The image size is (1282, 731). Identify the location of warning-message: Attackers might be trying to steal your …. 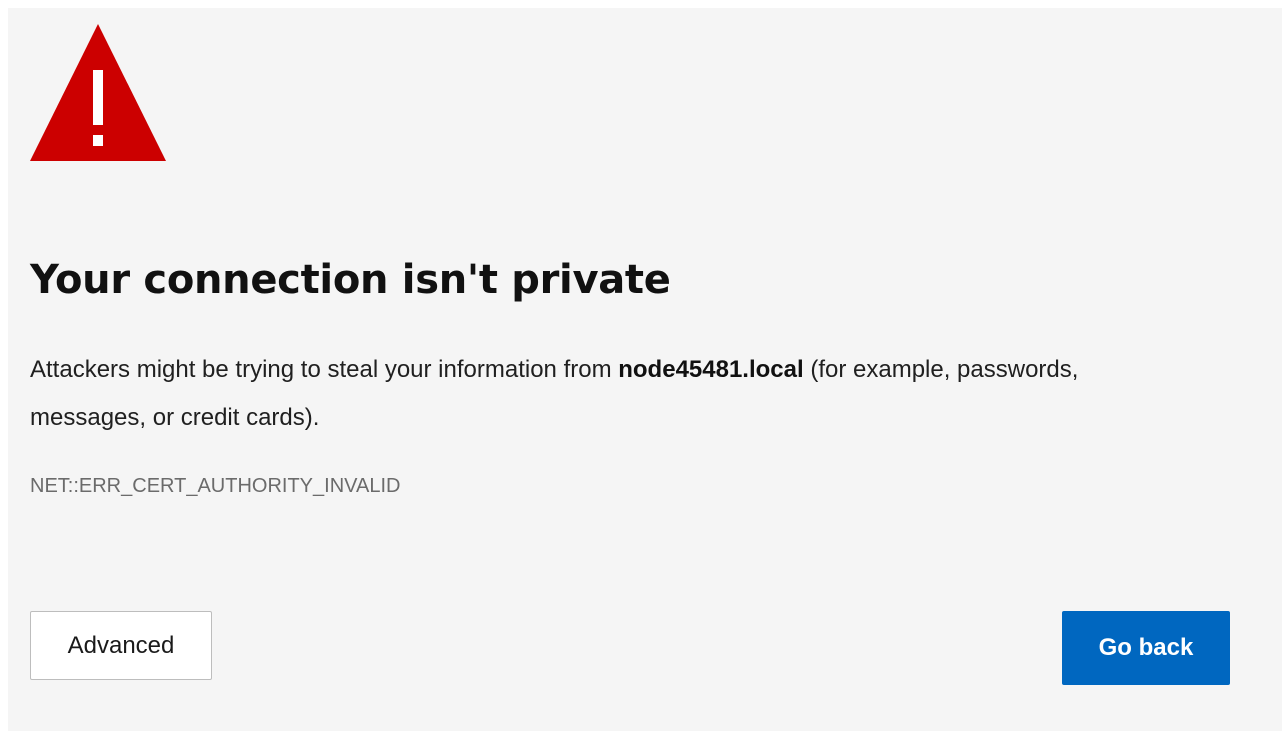
(605, 394).